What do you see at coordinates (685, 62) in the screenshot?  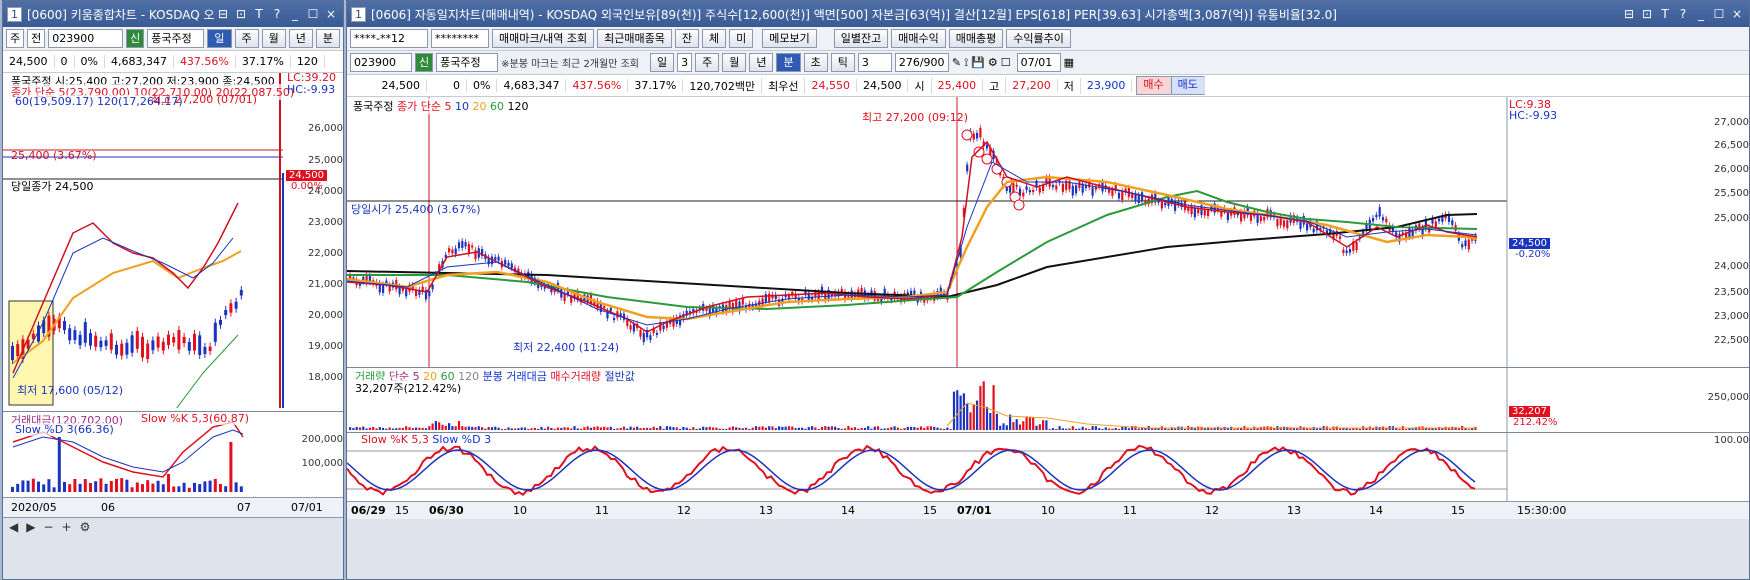 I see `day-count-select: 3` at bounding box center [685, 62].